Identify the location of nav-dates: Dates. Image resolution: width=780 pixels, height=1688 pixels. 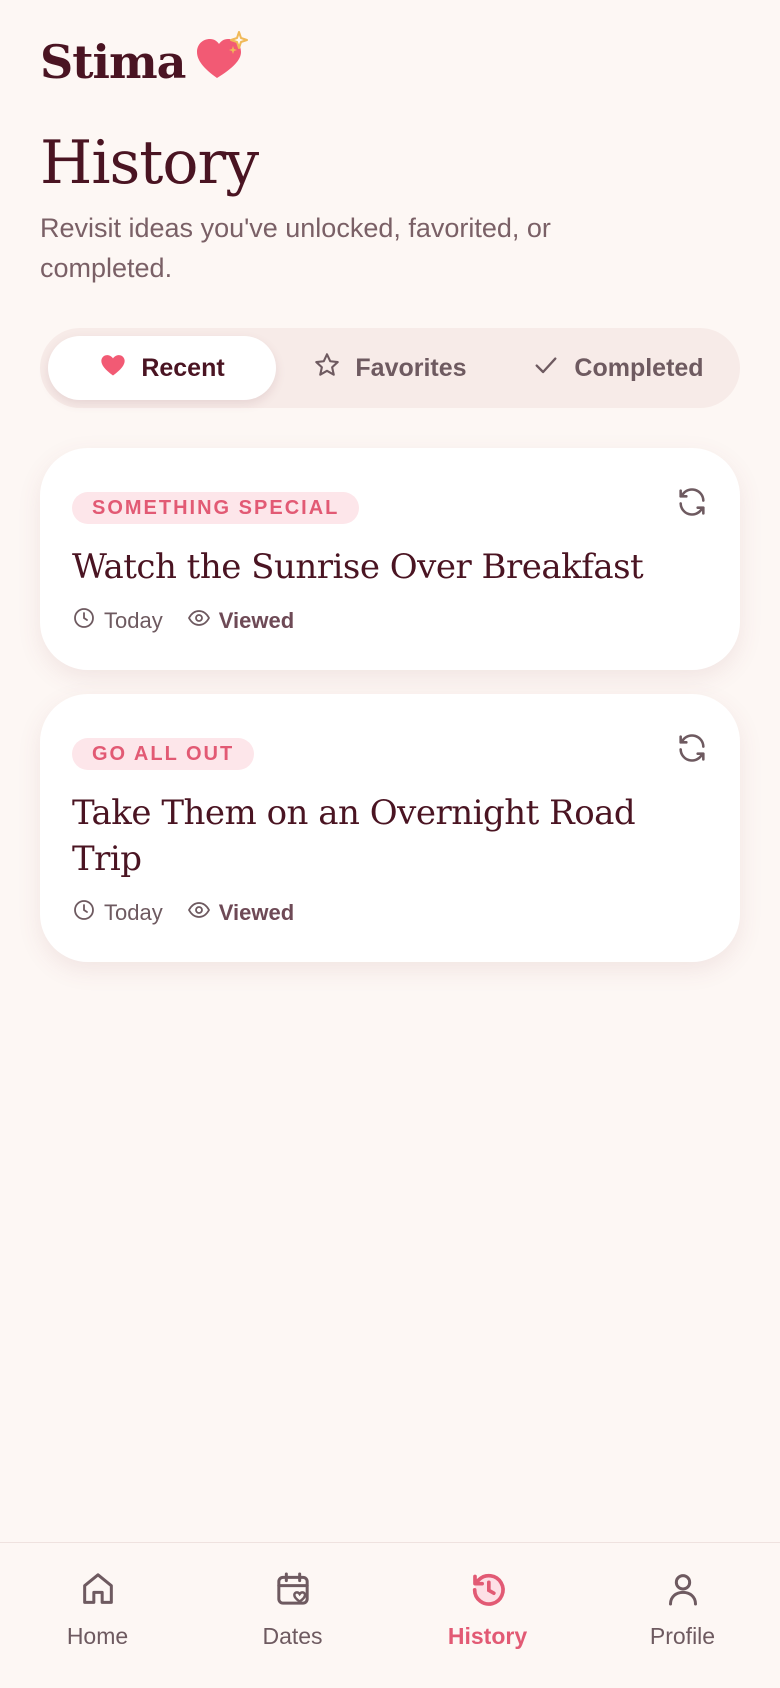
(292, 1615).